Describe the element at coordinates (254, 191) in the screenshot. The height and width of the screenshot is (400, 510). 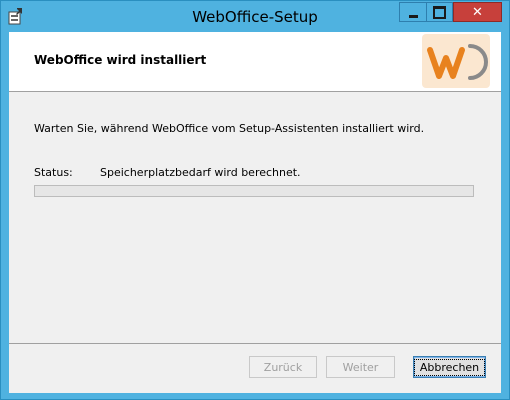
I see `progress-bar` at that location.